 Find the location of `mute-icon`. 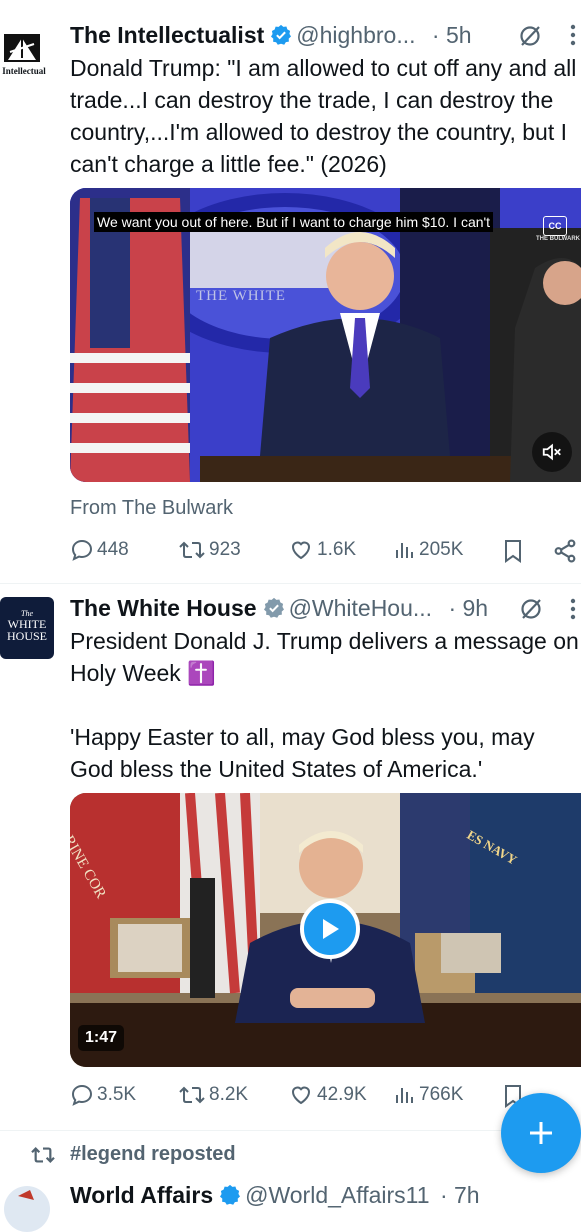

mute-icon is located at coordinates (551, 452).